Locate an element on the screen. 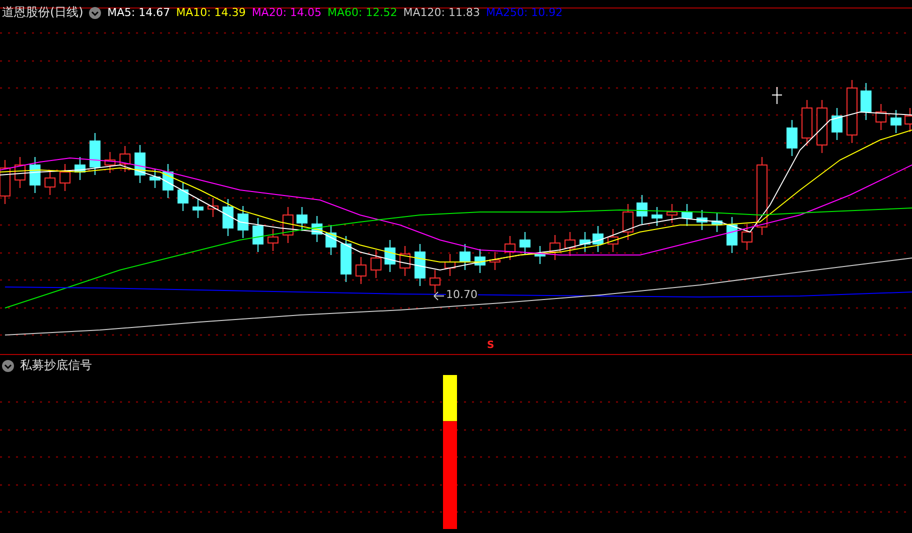  signal-bar-top is located at coordinates (450, 398).